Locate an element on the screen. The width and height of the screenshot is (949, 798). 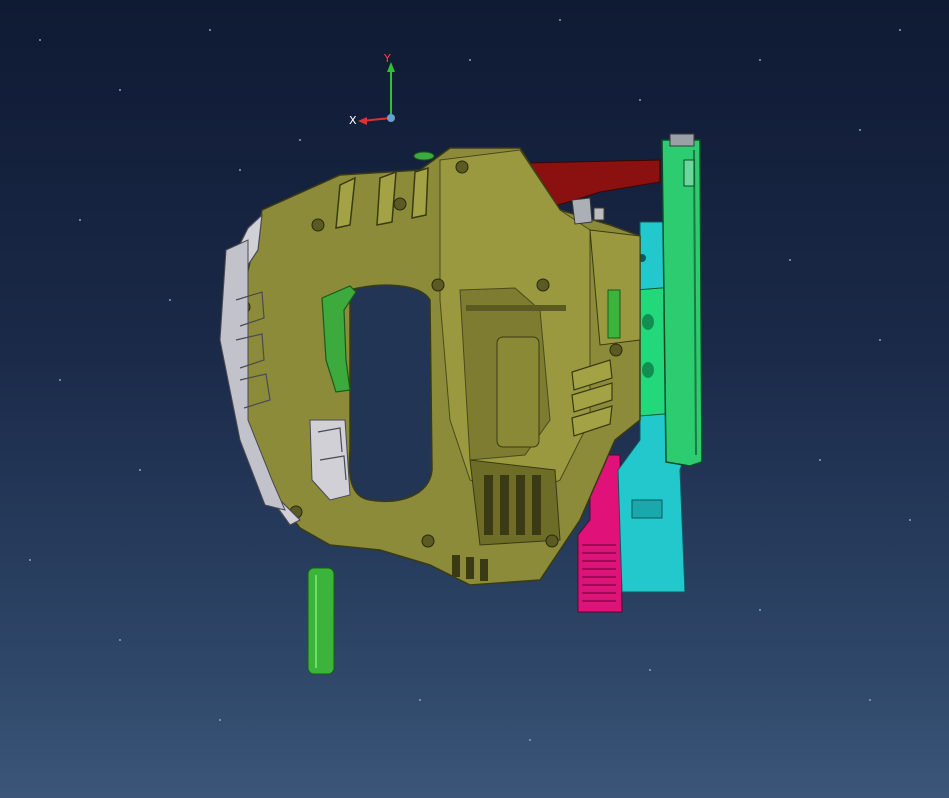
axis-x-arrow-icon is located at coordinates (362, 121).